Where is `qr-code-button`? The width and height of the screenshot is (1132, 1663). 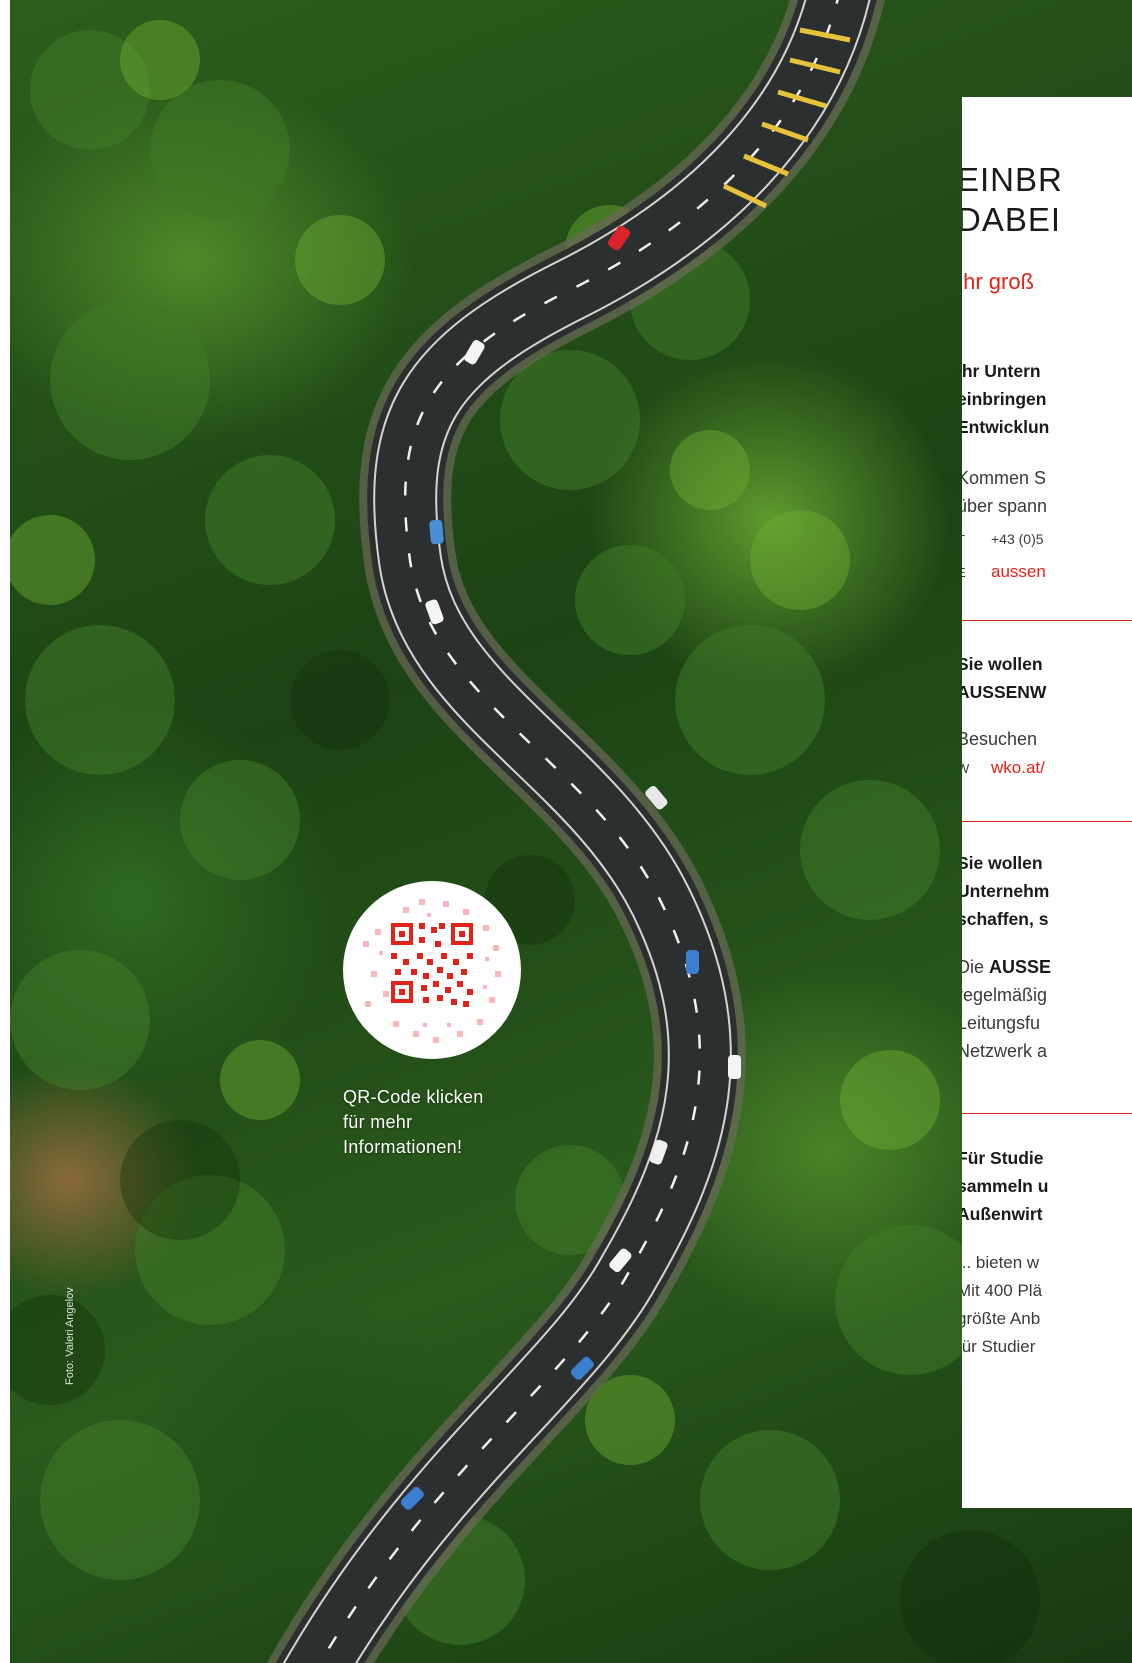
qr-code-button is located at coordinates (432, 970).